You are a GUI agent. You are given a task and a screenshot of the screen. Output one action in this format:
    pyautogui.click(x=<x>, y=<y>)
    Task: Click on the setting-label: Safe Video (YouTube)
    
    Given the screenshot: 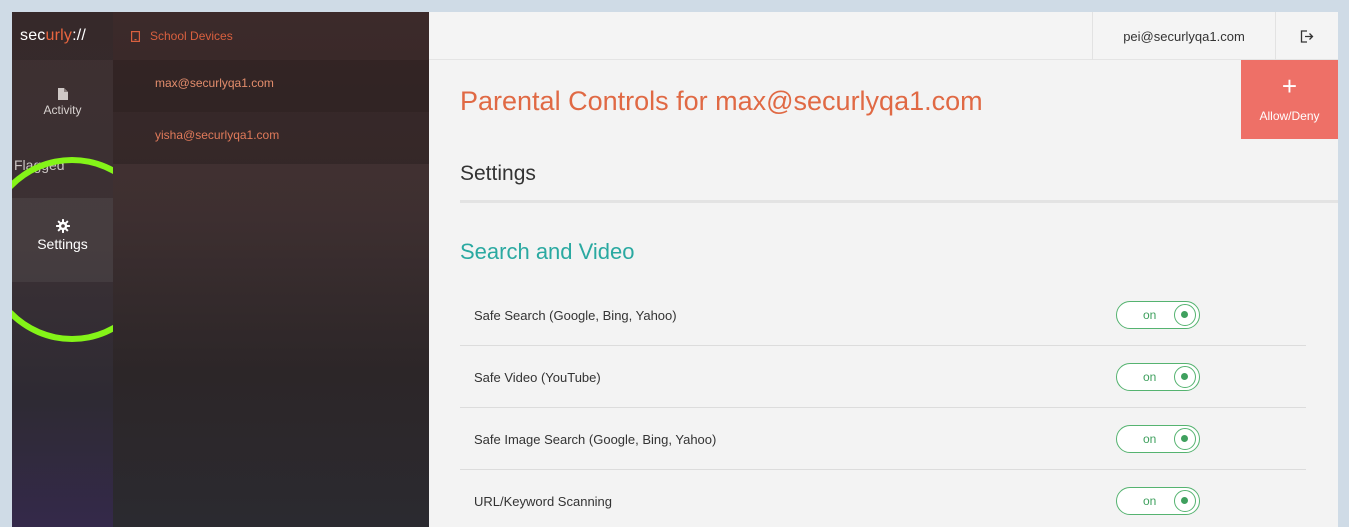 What is the action you would take?
    pyautogui.click(x=537, y=377)
    